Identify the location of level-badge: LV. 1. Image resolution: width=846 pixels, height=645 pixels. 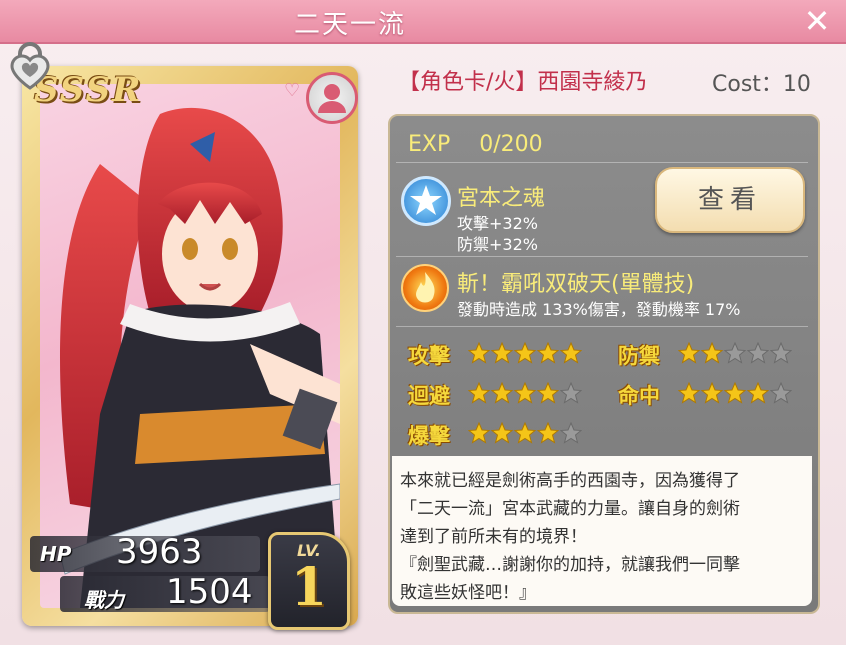
(309, 581).